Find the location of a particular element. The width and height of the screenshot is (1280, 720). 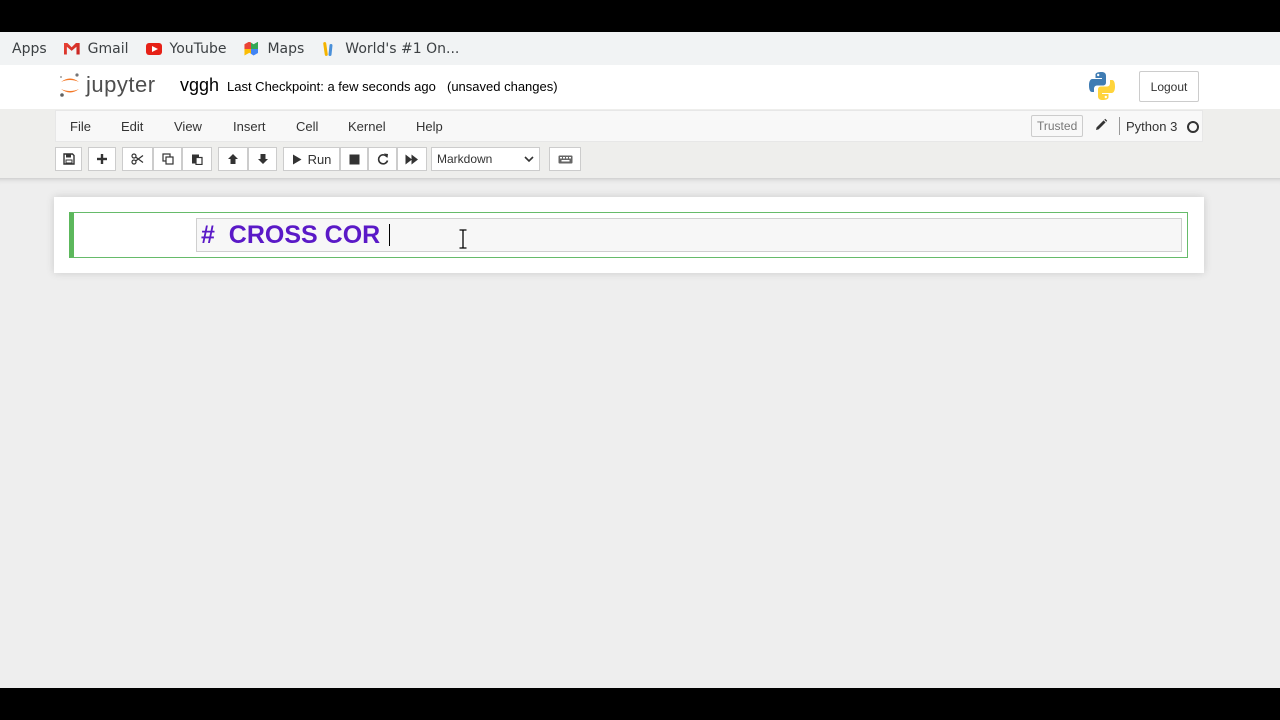

plus-icon is located at coordinates (102, 159).